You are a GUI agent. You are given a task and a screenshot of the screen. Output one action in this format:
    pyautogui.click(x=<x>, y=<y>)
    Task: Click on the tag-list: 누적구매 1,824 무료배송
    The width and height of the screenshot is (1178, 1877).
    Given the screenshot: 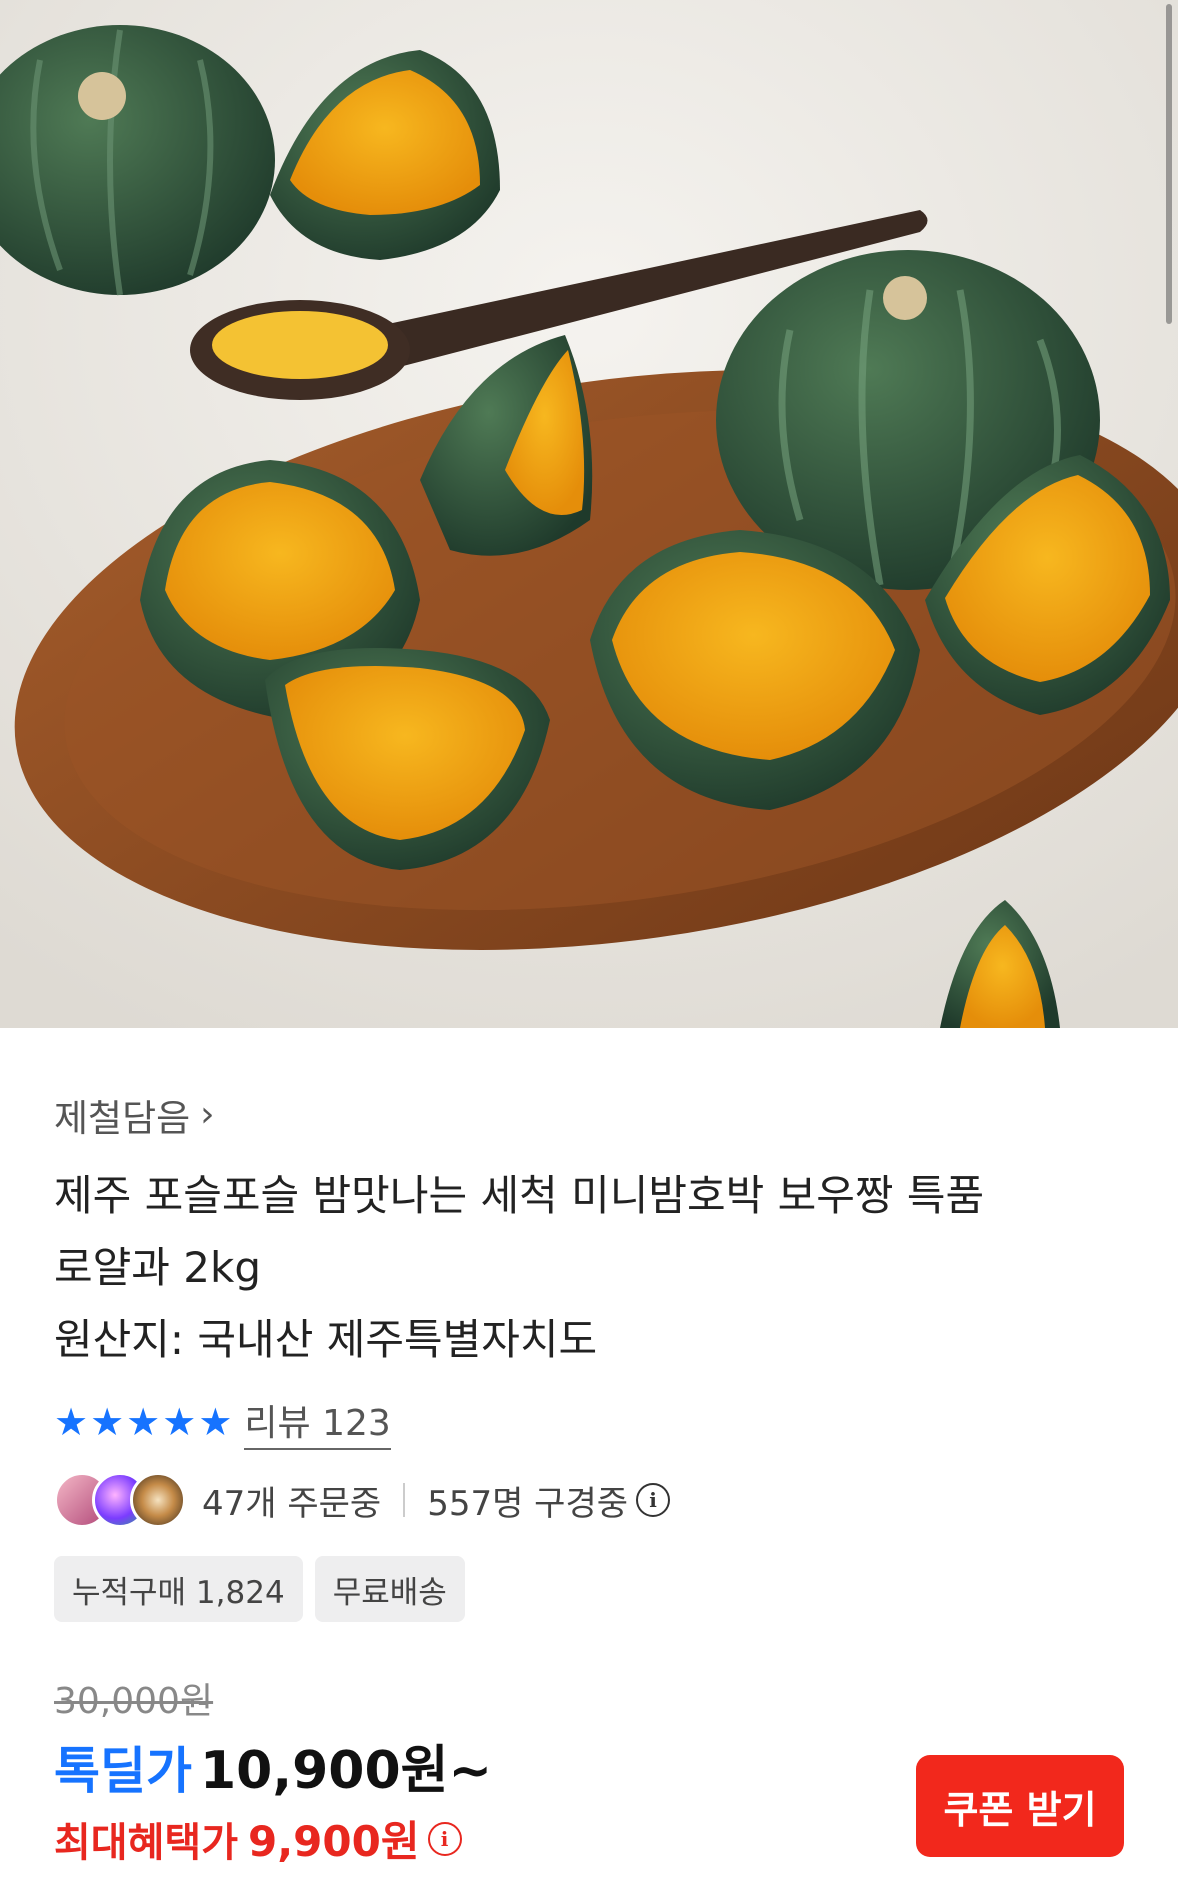 What is the action you would take?
    pyautogui.click(x=259, y=1589)
    